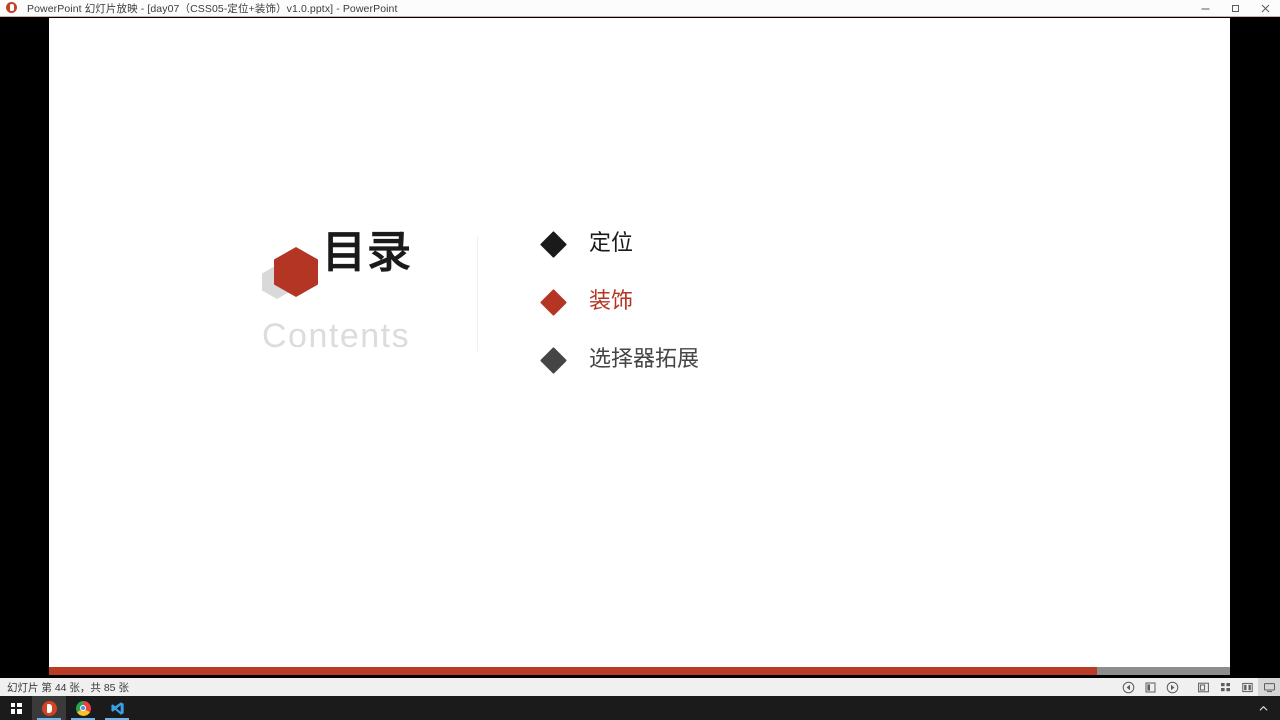  Describe the element at coordinates (1247, 687) in the screenshot. I see `reading-view-button` at that location.